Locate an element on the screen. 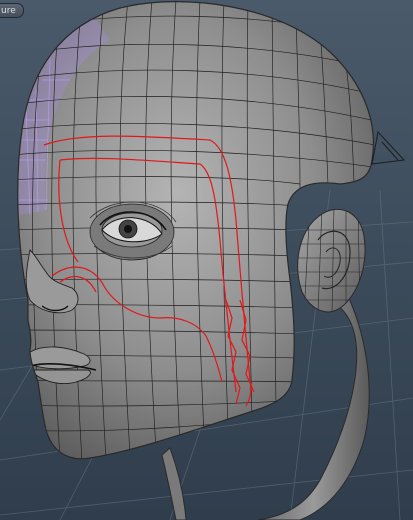 This screenshot has height=520, width=413. viewport-tab: ure is located at coordinates (12, 10).